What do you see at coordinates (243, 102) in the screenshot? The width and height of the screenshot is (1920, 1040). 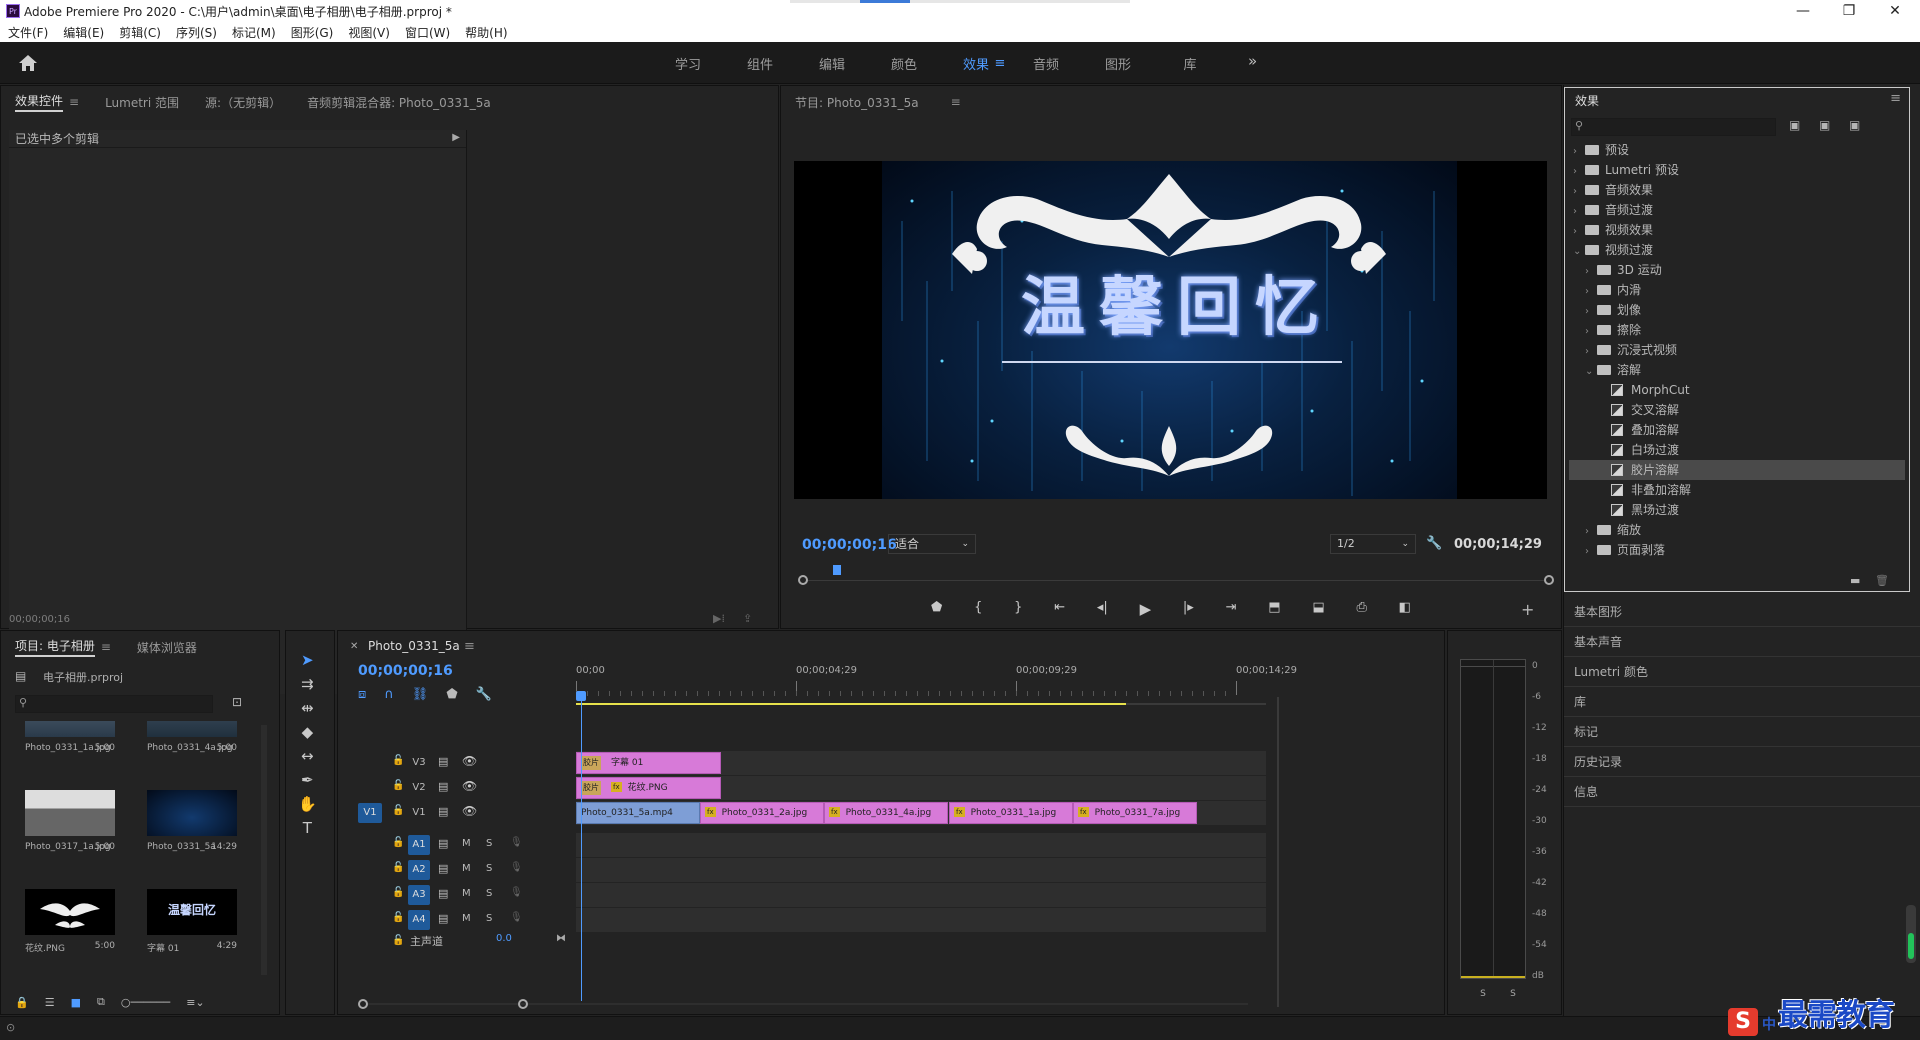 I see `source-panel-tab: 源:（无剪辑）` at bounding box center [243, 102].